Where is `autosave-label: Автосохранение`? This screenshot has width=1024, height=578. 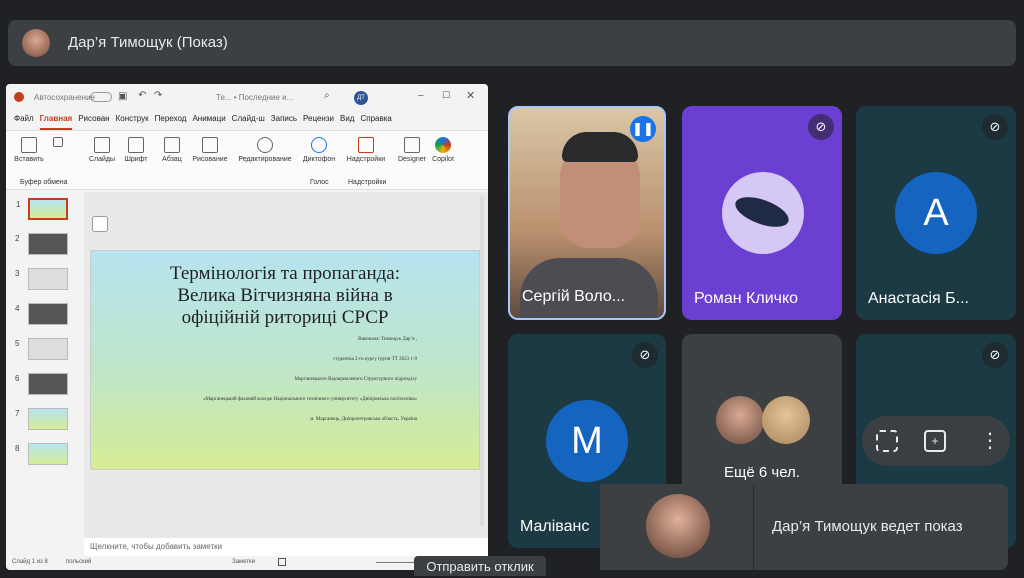 autosave-label: Автосохранение is located at coordinates (64, 97).